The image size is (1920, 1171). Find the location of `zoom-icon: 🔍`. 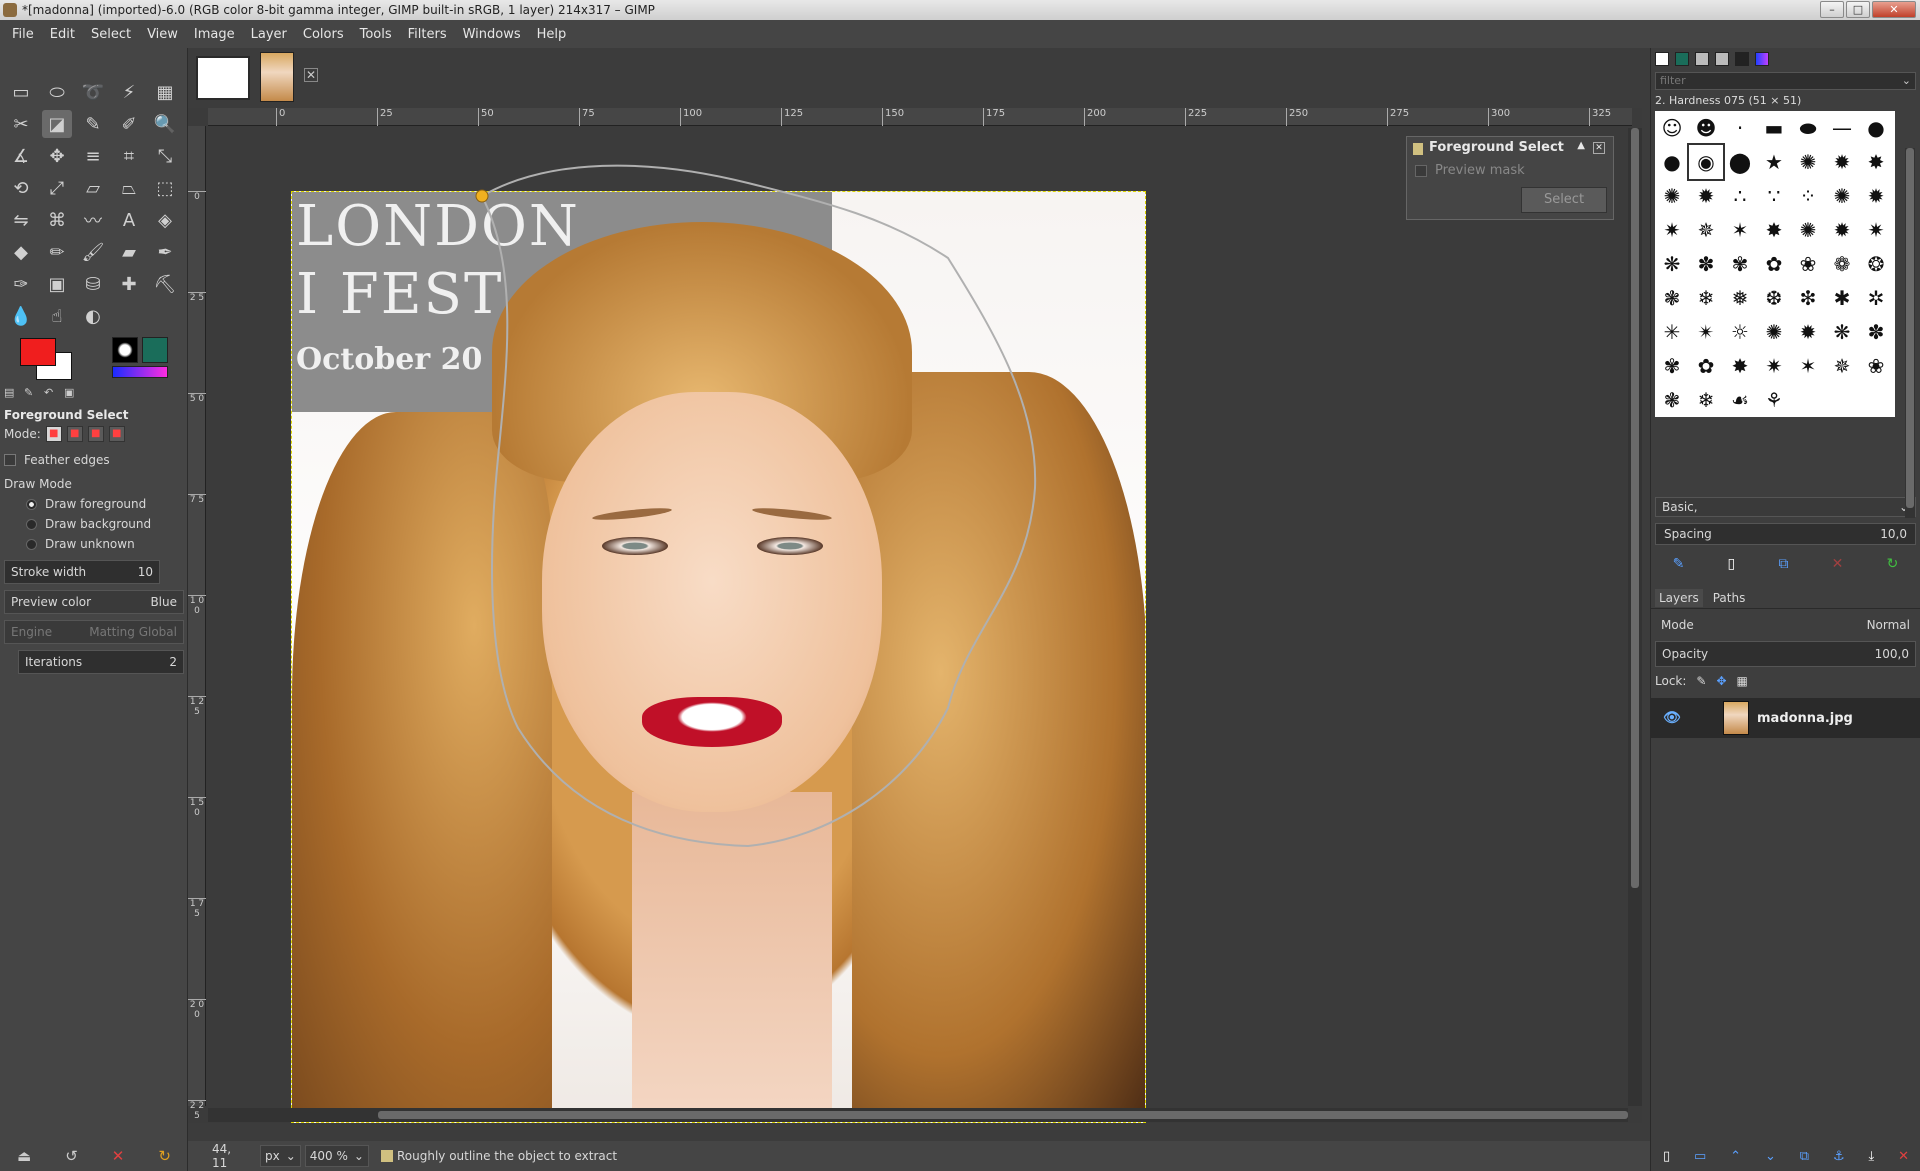

zoom-icon: 🔍 is located at coordinates (165, 124).